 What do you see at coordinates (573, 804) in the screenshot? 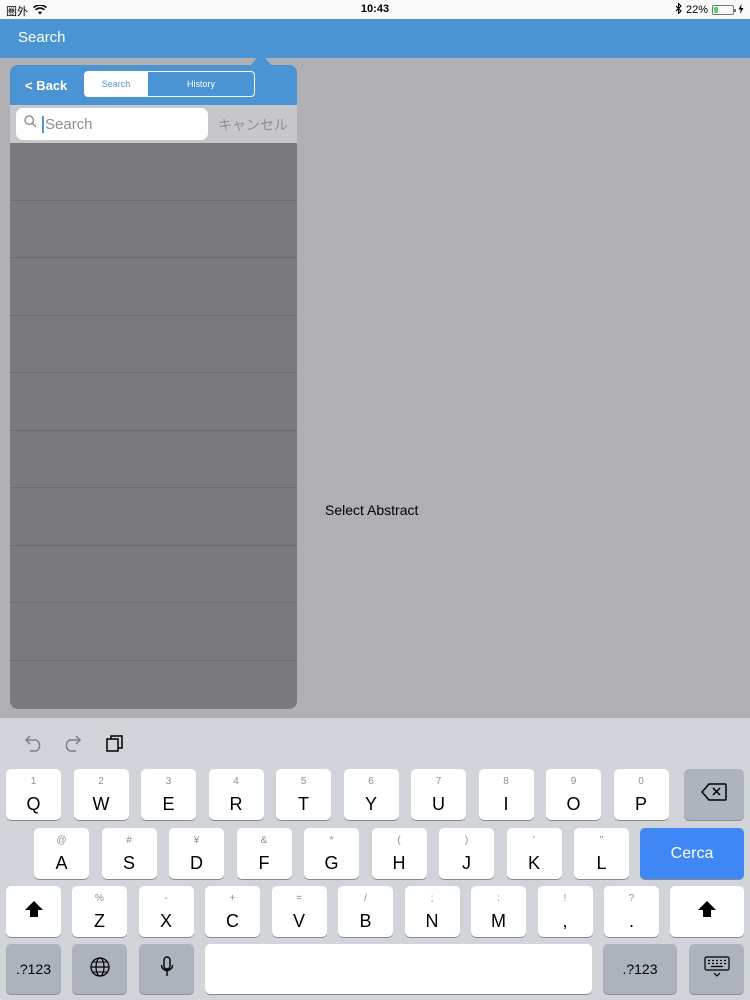
I see `key-primary-label: O` at bounding box center [573, 804].